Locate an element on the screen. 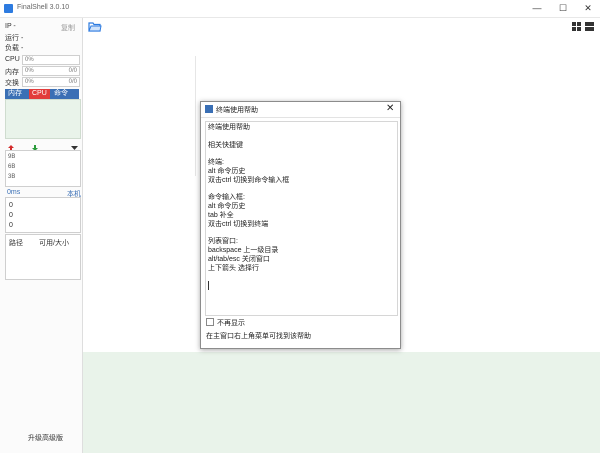 This screenshot has height=453, width=600. help-line: alt/tab/esc 关闭窗口 is located at coordinates (239, 259).